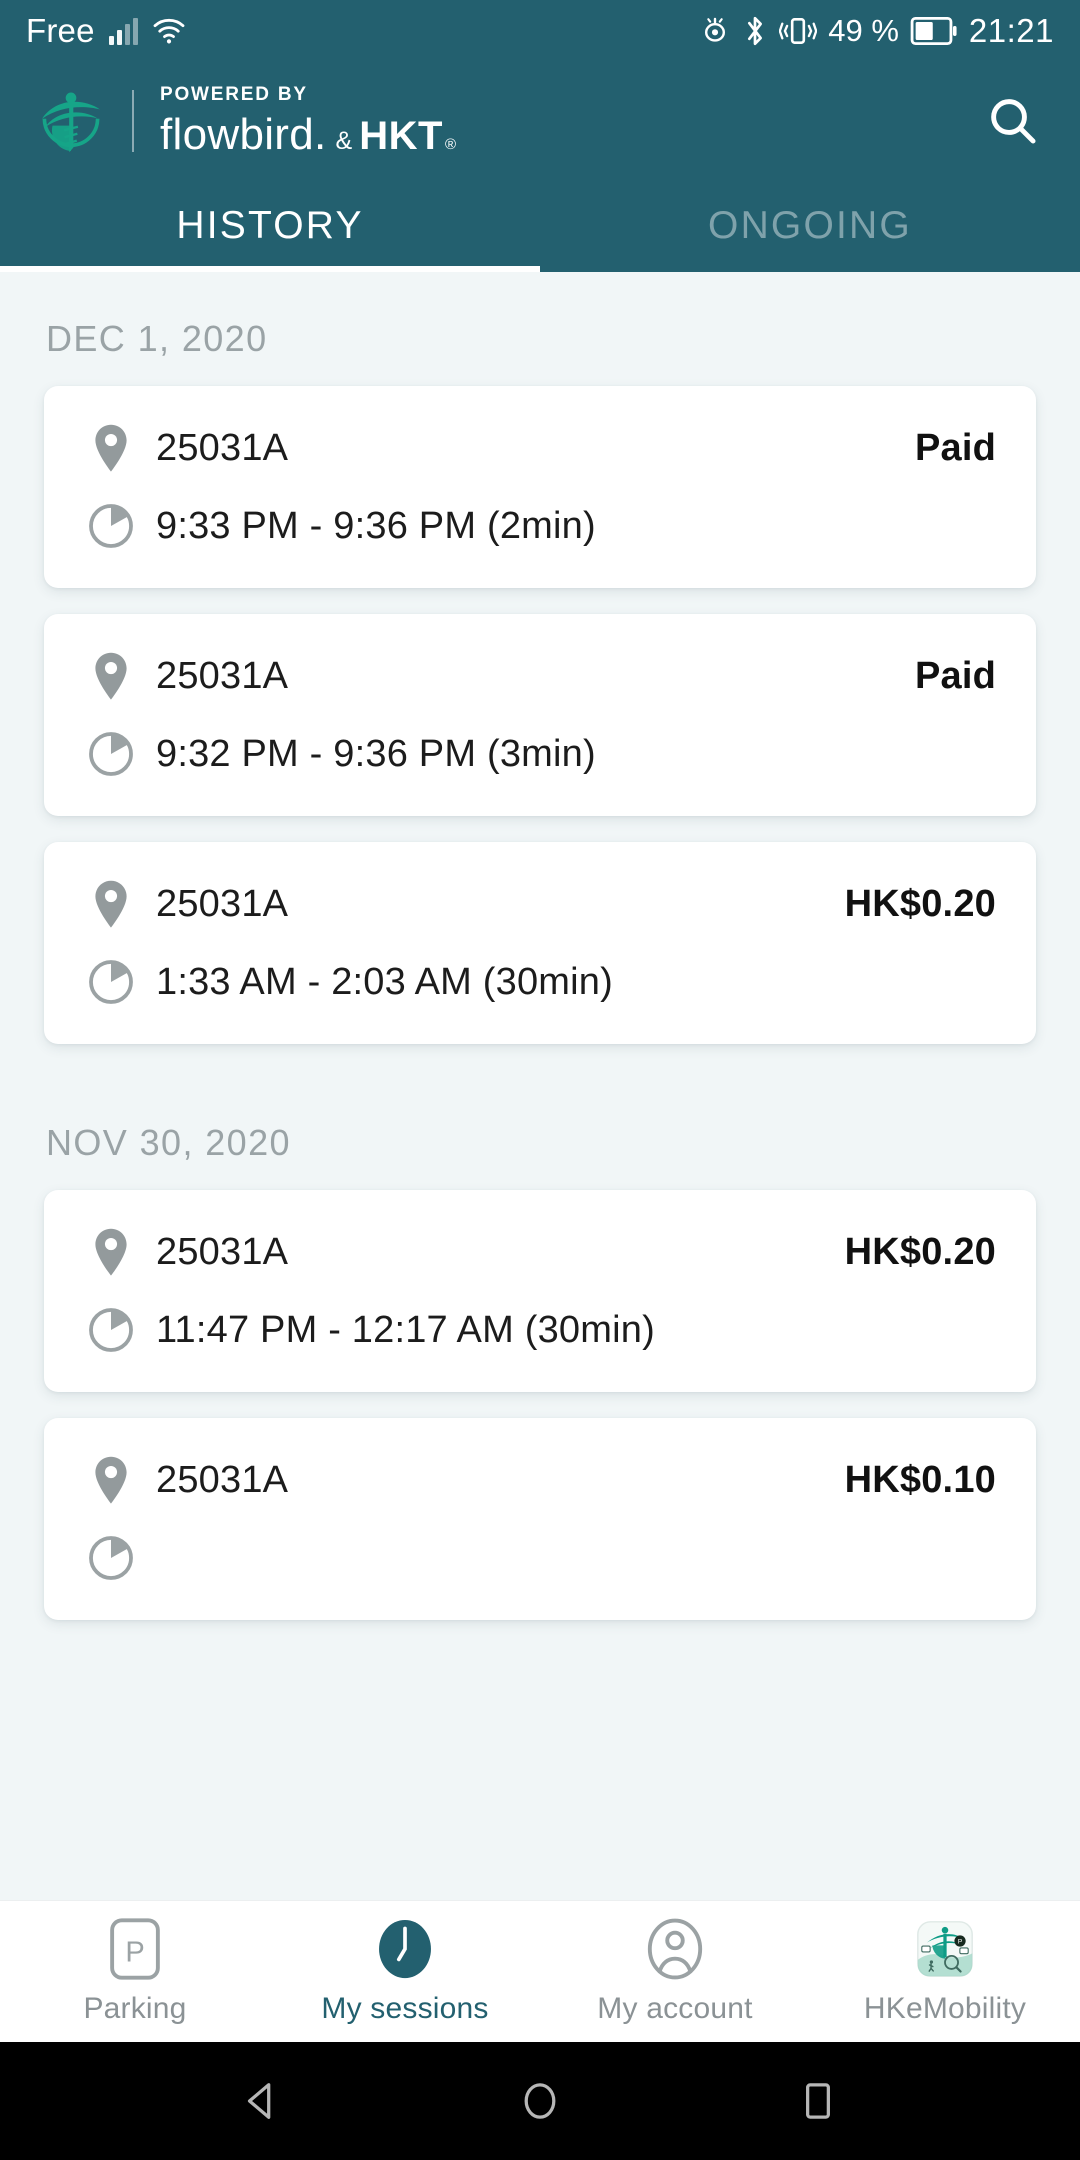  What do you see at coordinates (376, 525) in the screenshot?
I see `session-time: 9:33 PM - 9:36 PM (2min)` at bounding box center [376, 525].